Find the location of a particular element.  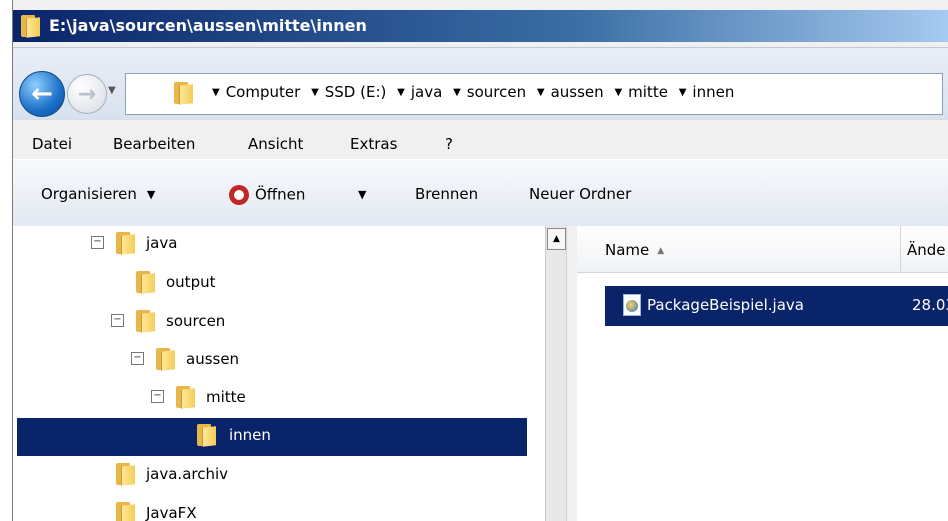

open-icon is located at coordinates (239, 195).